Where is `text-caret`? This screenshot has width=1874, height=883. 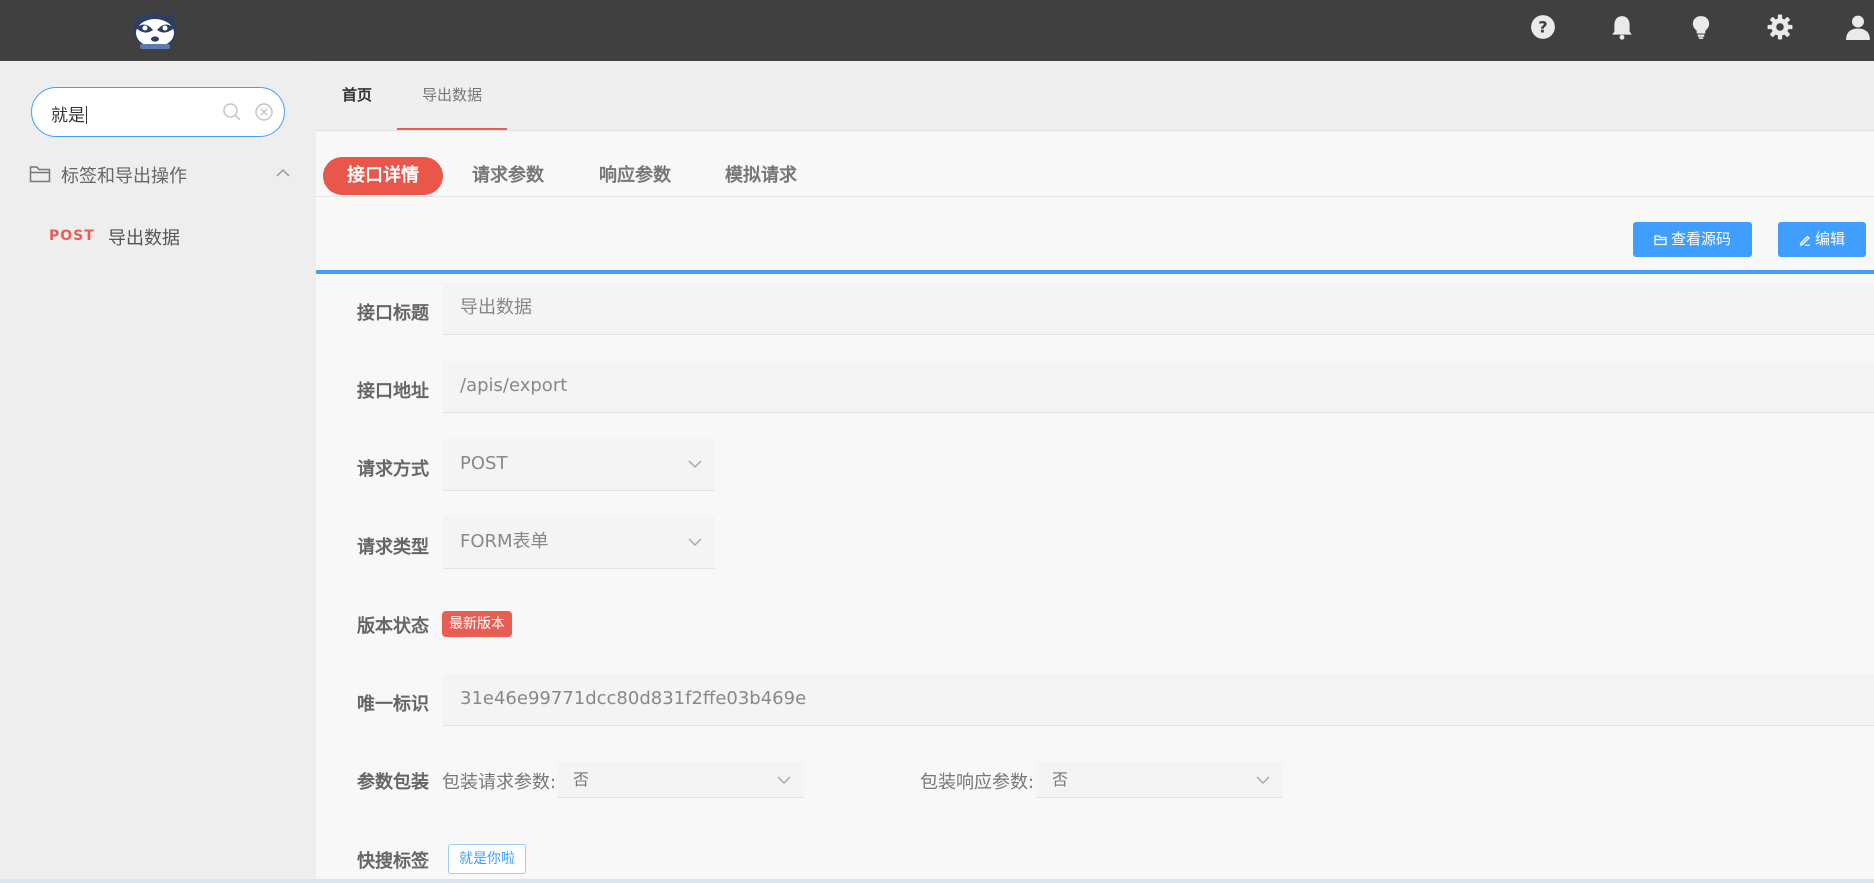
text-caret is located at coordinates (86, 115).